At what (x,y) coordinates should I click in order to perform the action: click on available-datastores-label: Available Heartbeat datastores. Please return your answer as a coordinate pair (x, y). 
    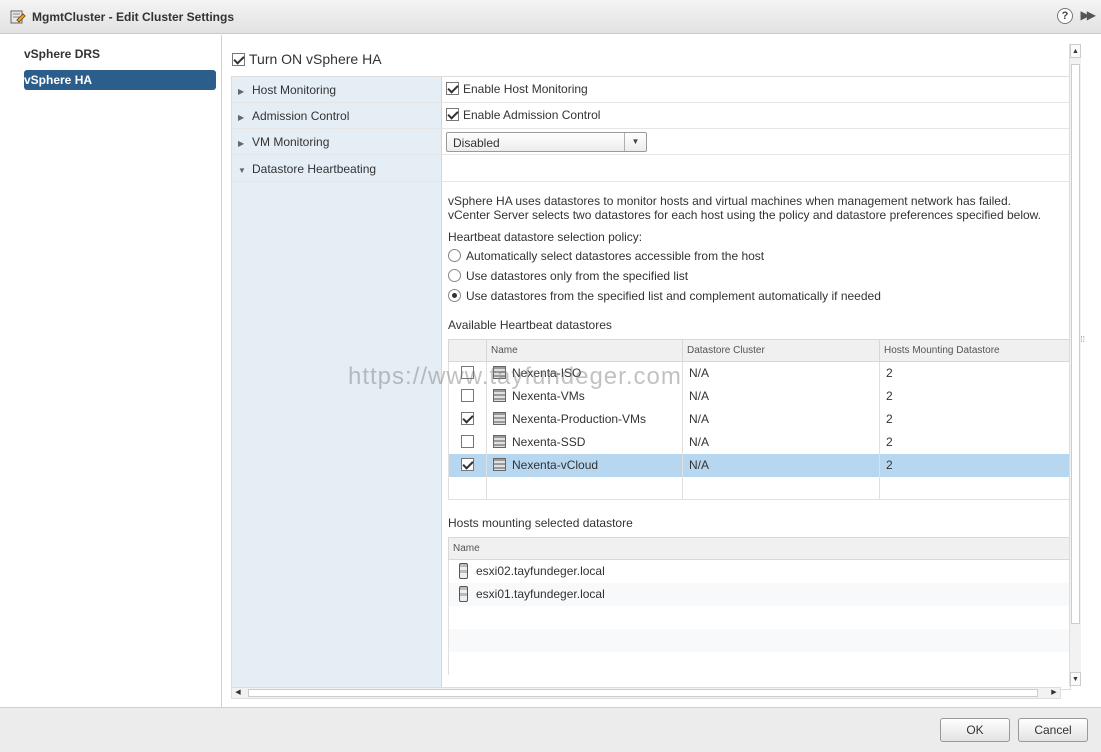
    Looking at the image, I should click on (530, 325).